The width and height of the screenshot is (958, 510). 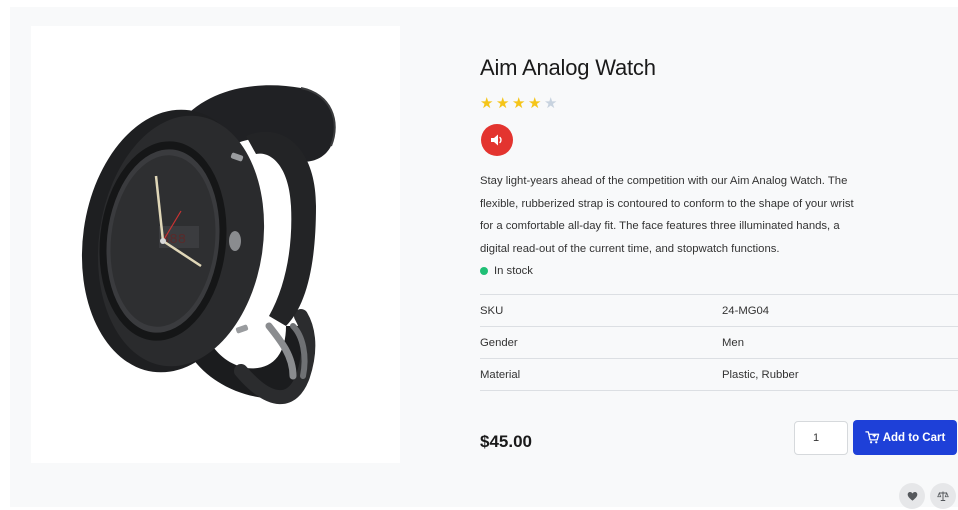 What do you see at coordinates (914, 437) in the screenshot?
I see `add-to-cart-label: Add to Cart` at bounding box center [914, 437].